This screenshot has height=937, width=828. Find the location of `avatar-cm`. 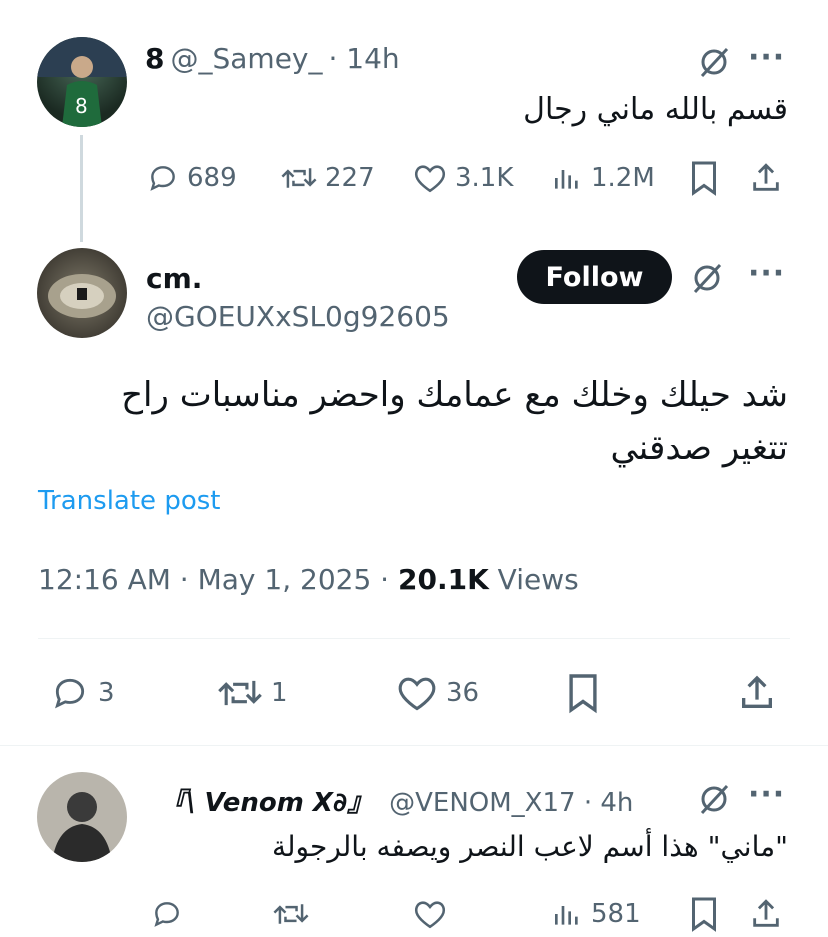

avatar-cm is located at coordinates (82, 293).